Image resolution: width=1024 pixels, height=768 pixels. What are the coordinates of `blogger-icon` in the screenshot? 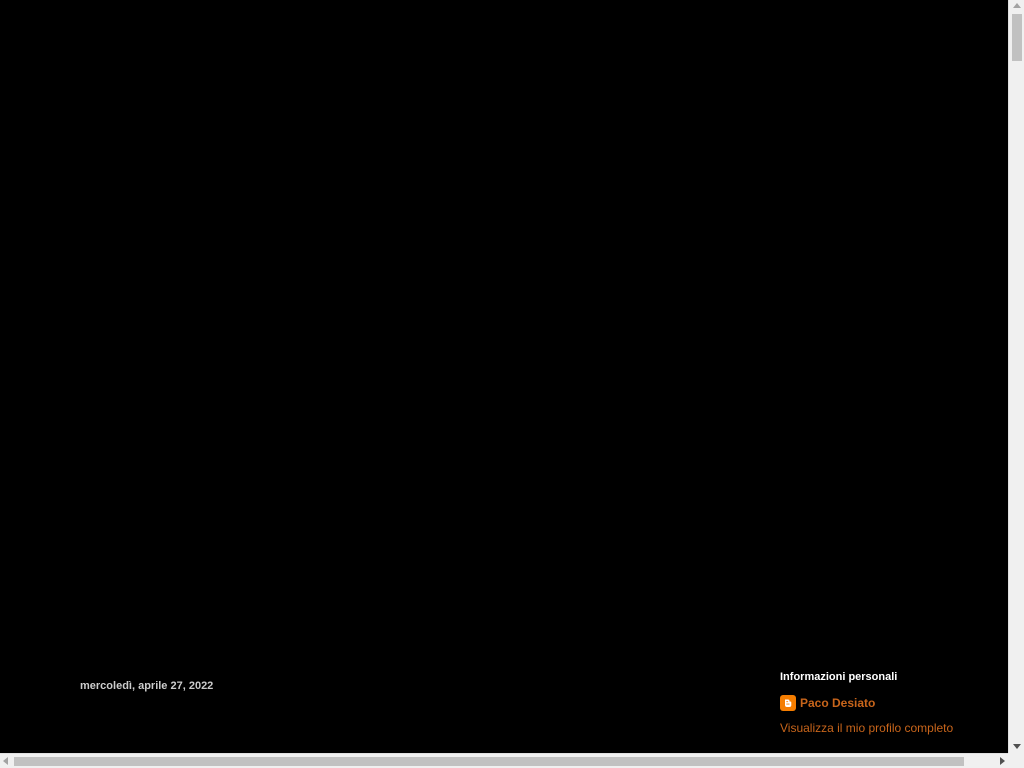 It's located at (788, 703).